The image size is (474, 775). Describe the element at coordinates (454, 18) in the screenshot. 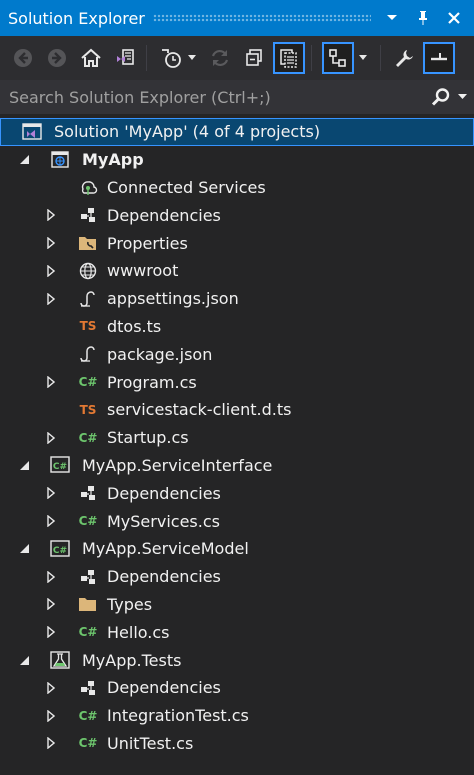

I see `close-icon` at that location.